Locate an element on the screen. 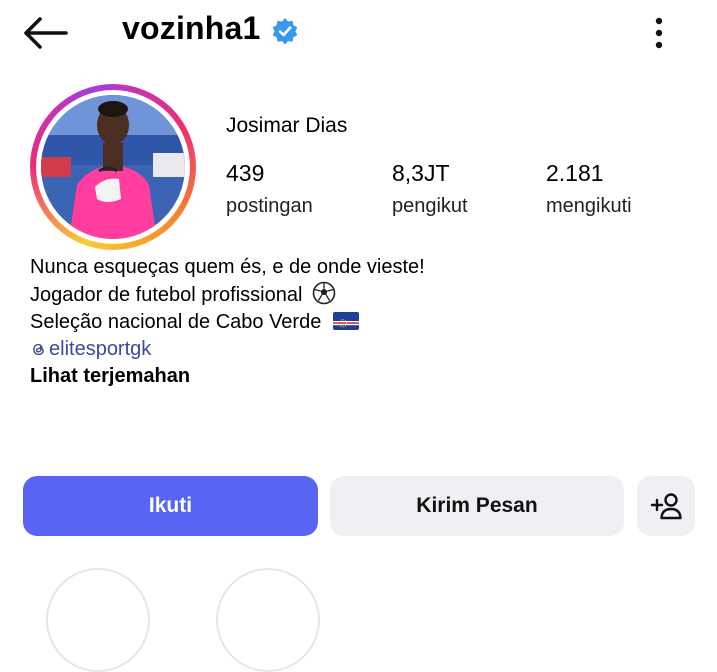 The height and width of the screenshot is (672, 717). cabo-verde-flag-icon is located at coordinates (345, 321).